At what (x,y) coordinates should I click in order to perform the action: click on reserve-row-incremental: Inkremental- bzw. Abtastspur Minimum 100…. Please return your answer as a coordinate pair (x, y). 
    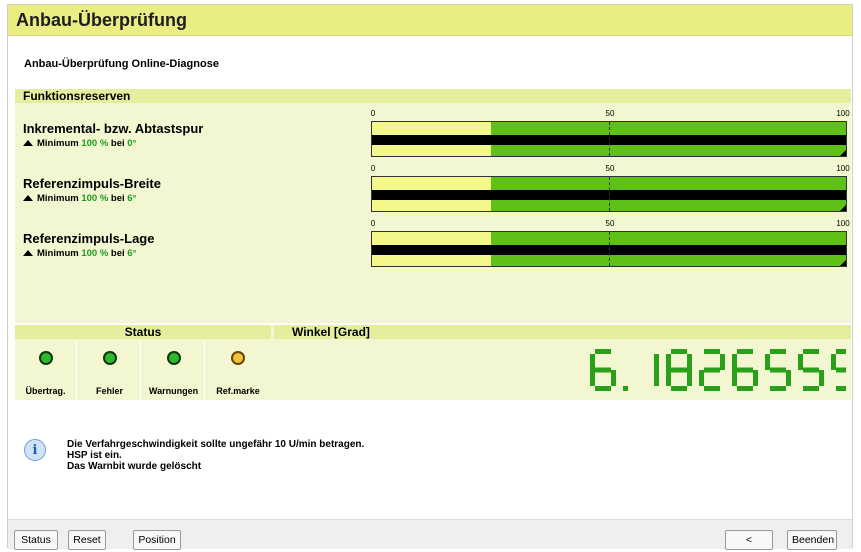
    Looking at the image, I should click on (433, 135).